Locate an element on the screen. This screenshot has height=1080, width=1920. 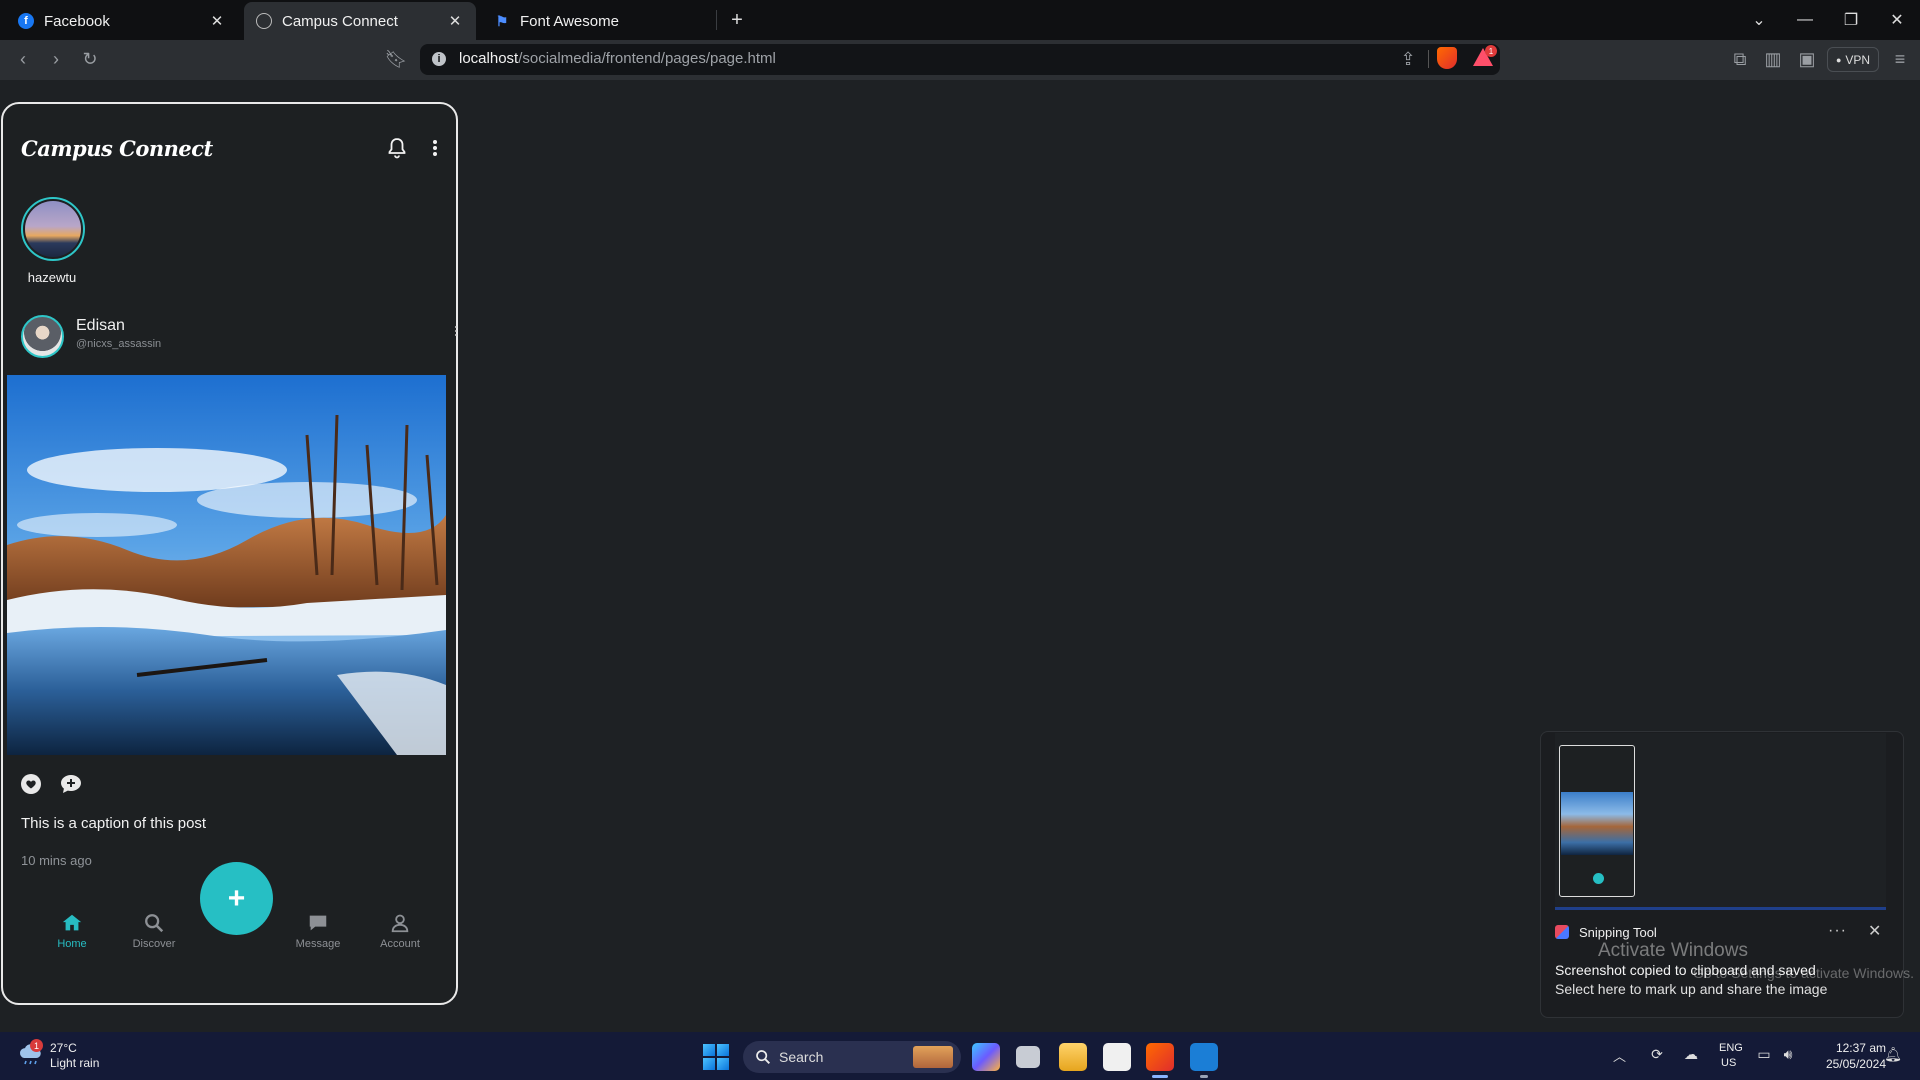
microsoft-store-icon is located at coordinates (1117, 1057).